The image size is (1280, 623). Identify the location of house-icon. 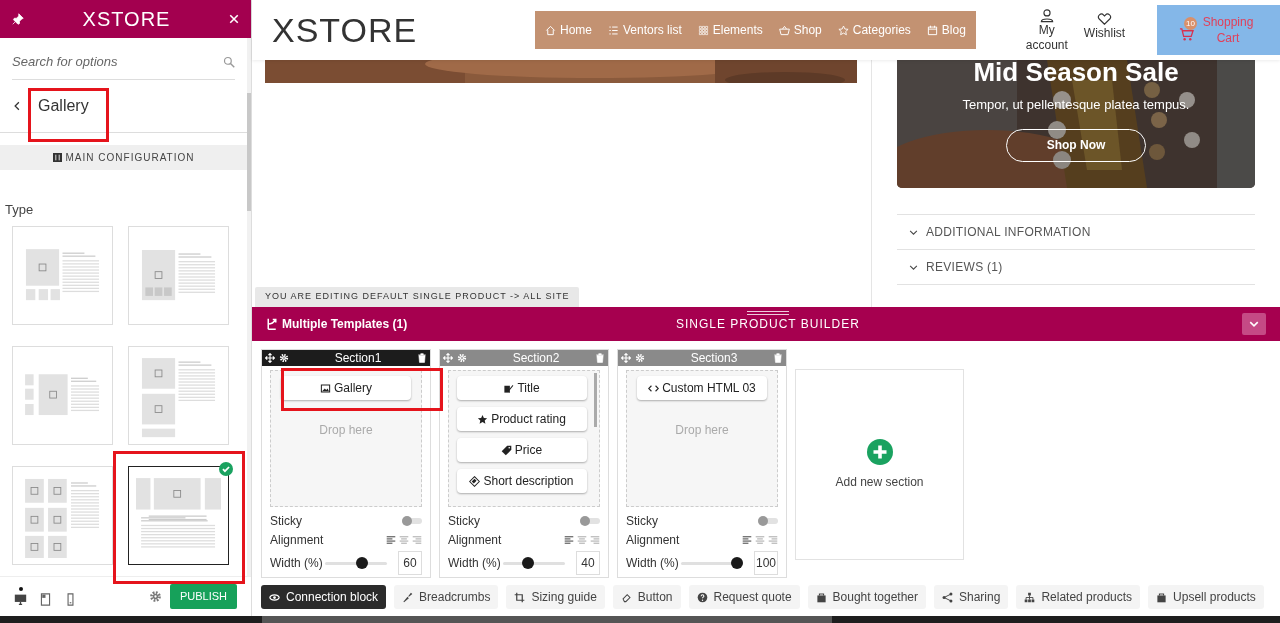
(550, 30).